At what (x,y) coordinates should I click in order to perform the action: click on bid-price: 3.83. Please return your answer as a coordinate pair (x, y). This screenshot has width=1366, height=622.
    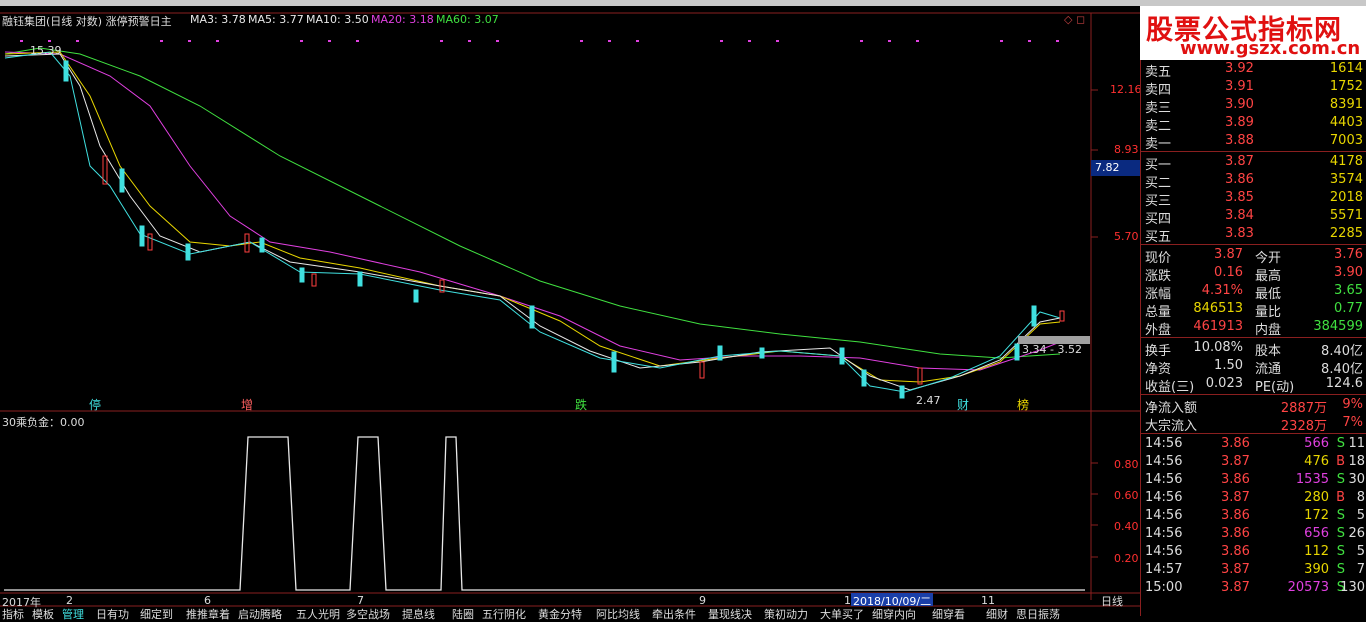
    Looking at the image, I should click on (1239, 233).